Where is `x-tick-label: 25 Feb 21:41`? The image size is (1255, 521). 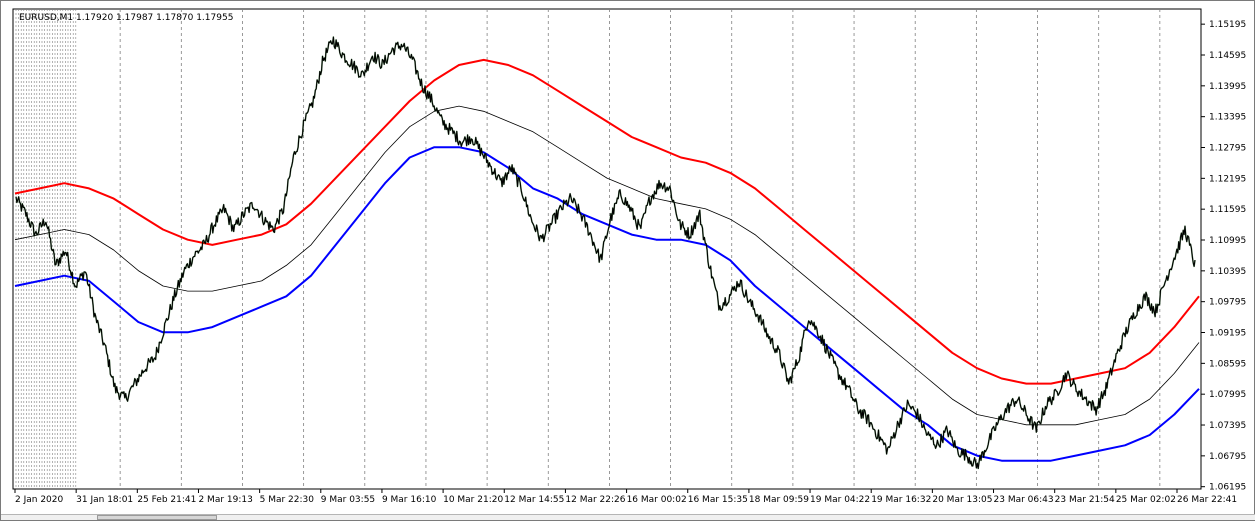 x-tick-label: 25 Feb 21:41 is located at coordinates (166, 500).